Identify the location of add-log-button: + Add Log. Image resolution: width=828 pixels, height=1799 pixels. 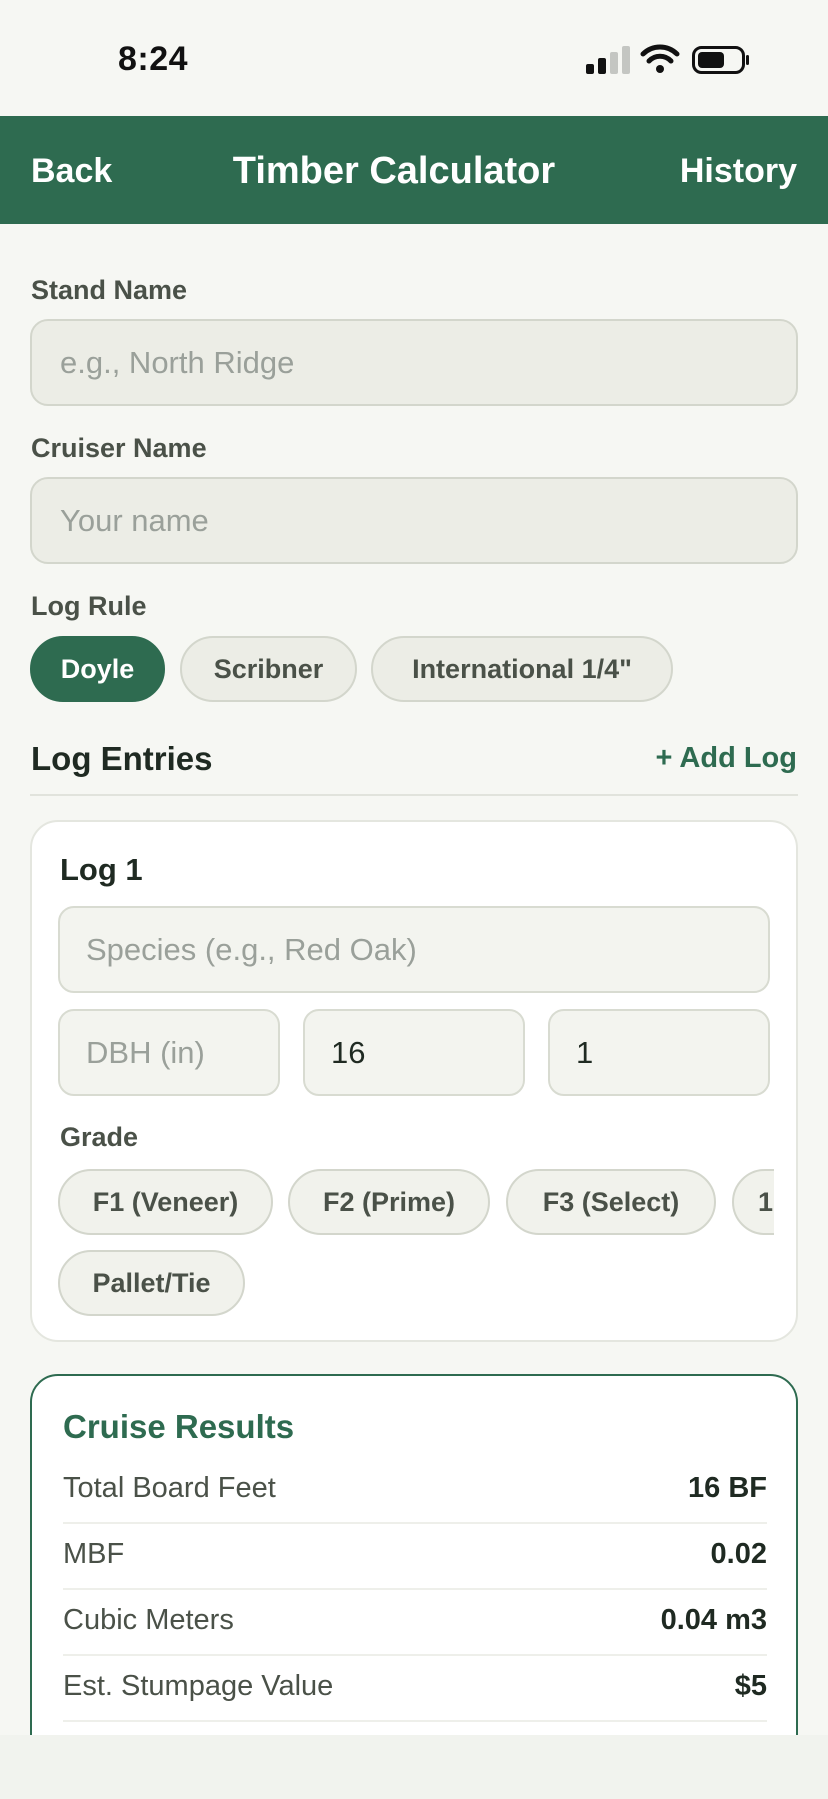
(727, 758).